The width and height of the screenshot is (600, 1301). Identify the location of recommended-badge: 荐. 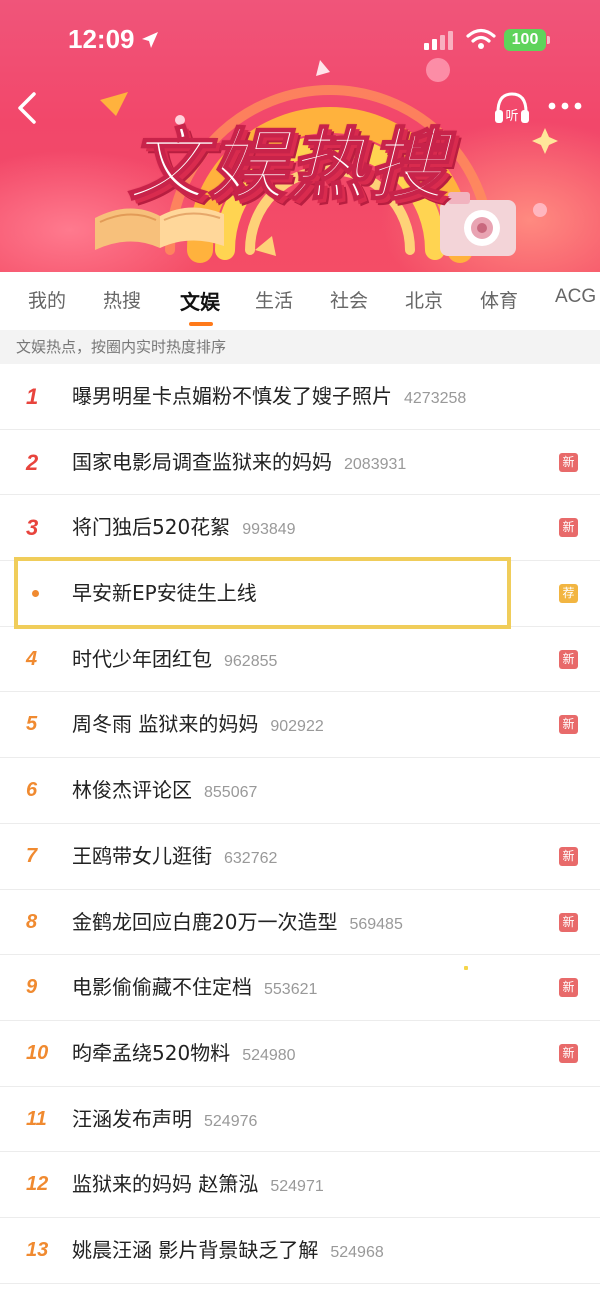
(568, 594).